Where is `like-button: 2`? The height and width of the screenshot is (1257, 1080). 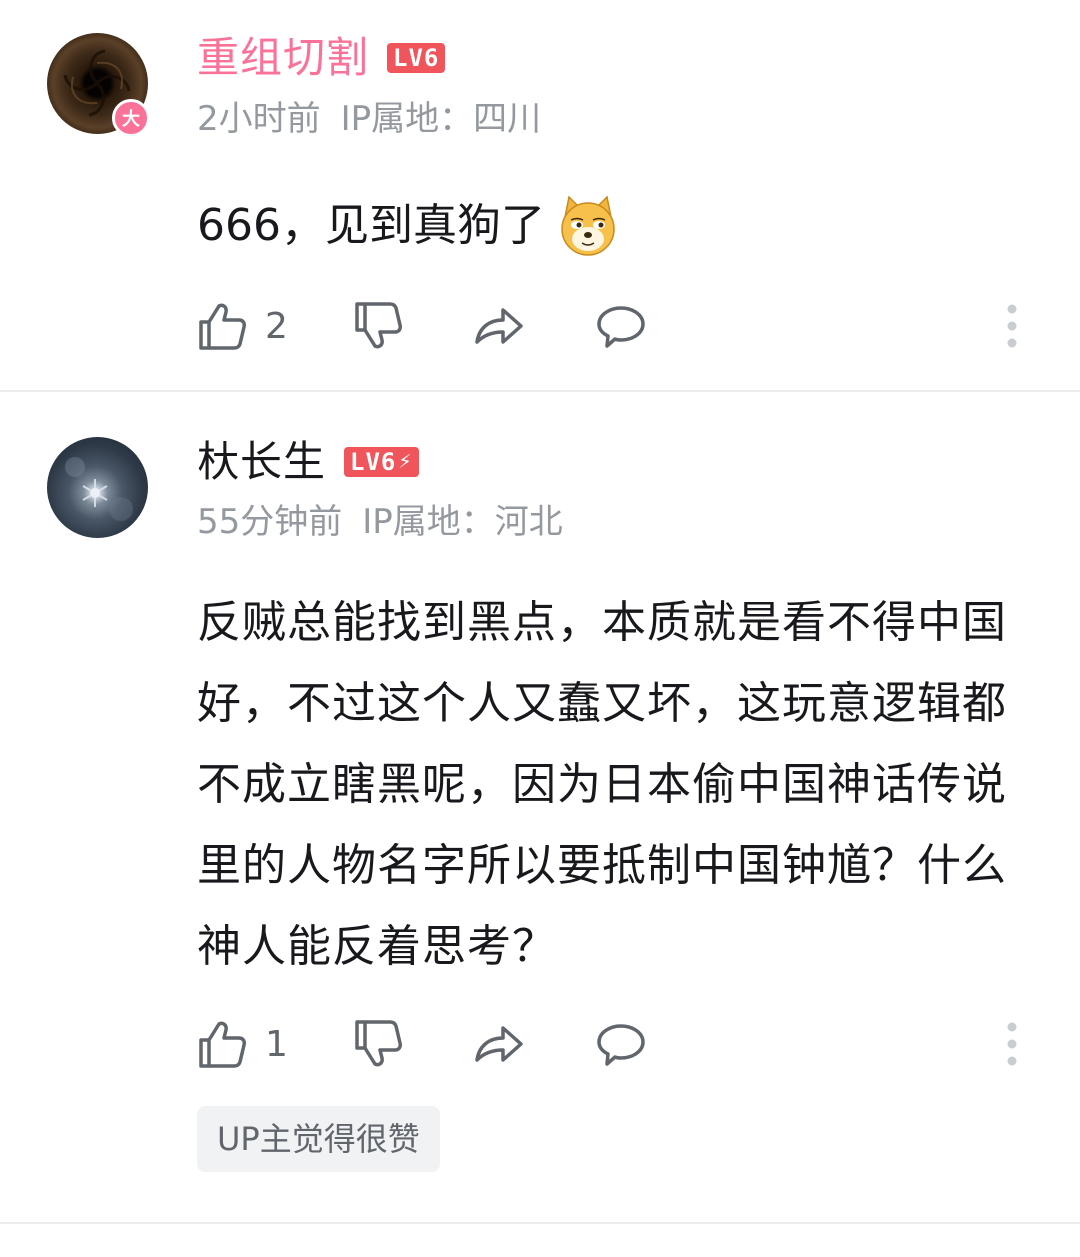 like-button: 2 is located at coordinates (242, 326).